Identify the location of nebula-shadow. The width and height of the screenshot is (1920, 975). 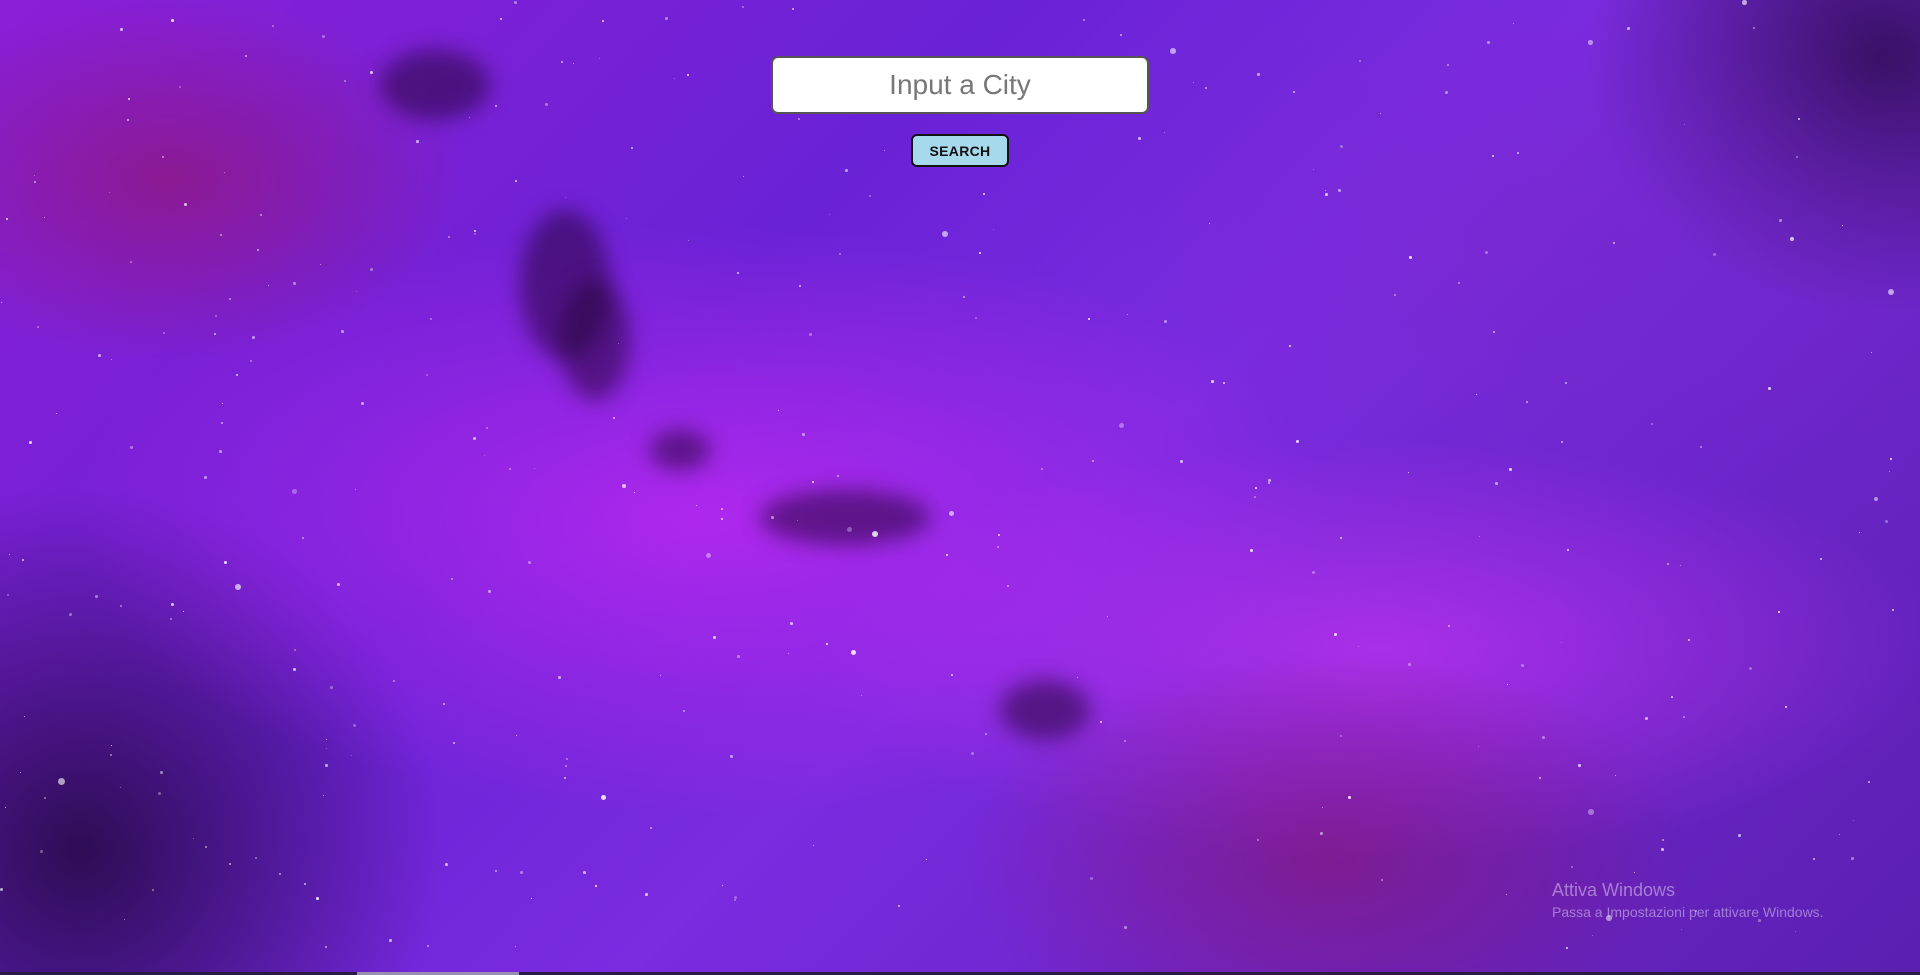
(1045, 710).